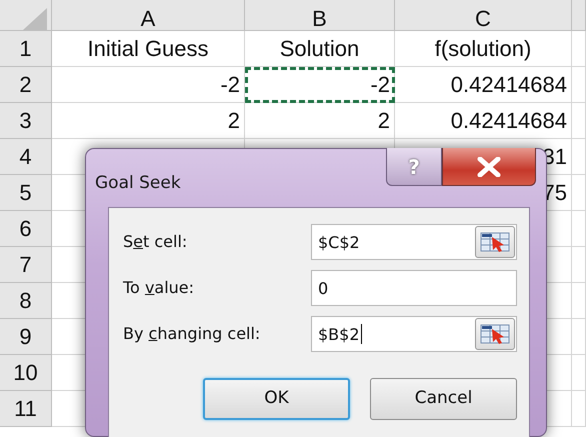  What do you see at coordinates (26, 49) in the screenshot?
I see `row-header: 1` at bounding box center [26, 49].